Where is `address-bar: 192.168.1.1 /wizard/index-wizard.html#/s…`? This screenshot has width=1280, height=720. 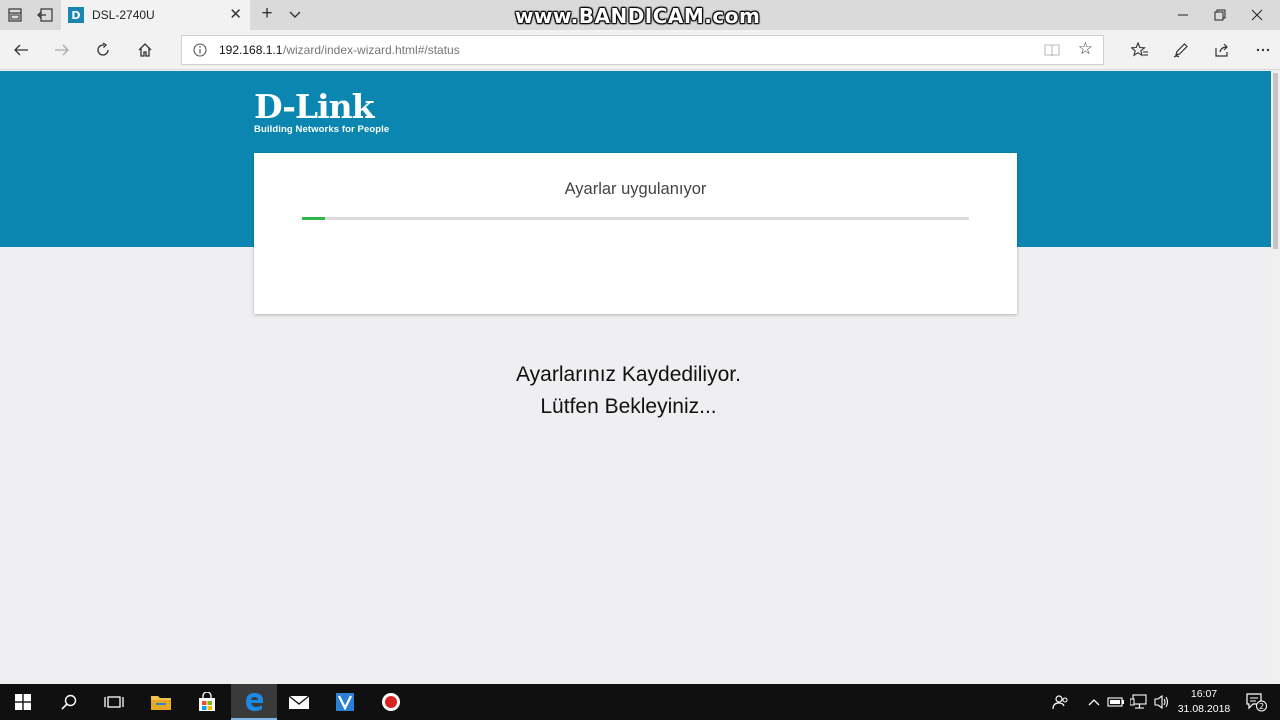 address-bar: 192.168.1.1 /wizard/index-wizard.html#/s… is located at coordinates (642, 50).